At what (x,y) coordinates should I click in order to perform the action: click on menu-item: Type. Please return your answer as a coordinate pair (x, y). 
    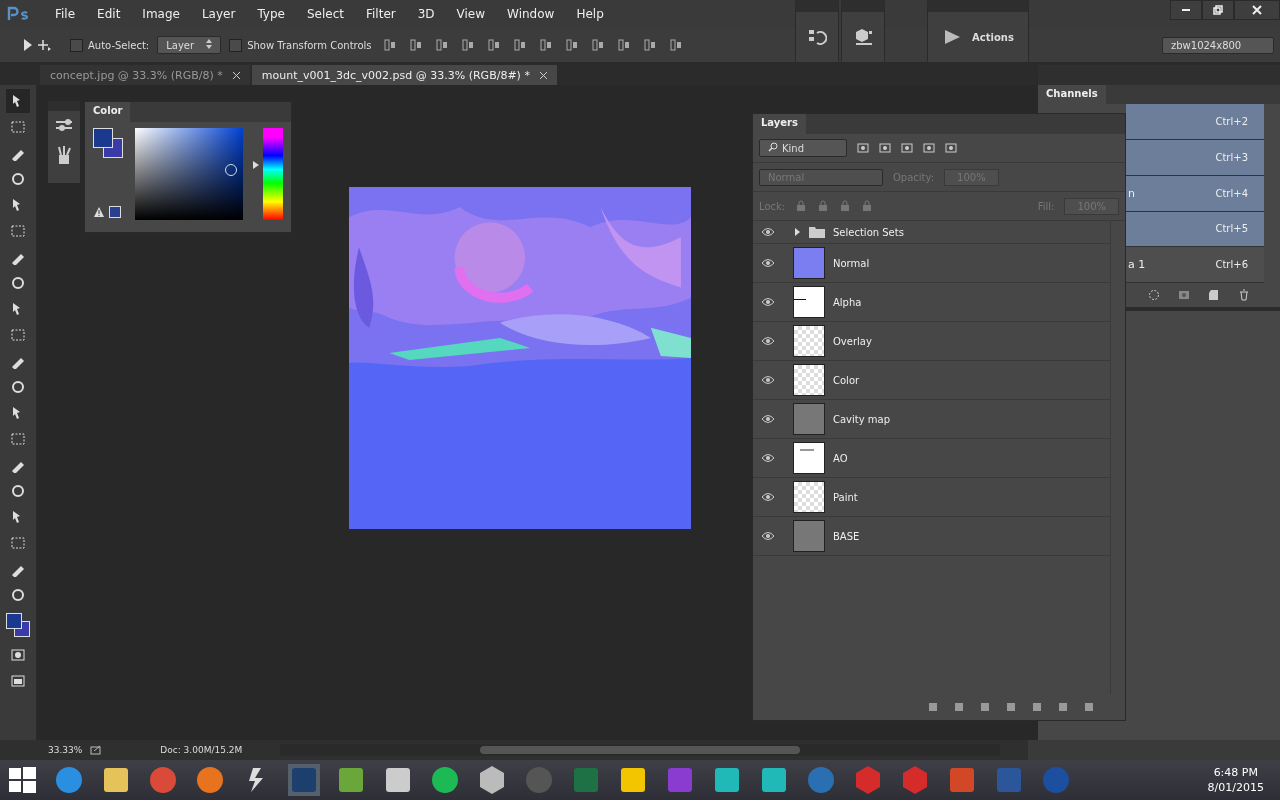
    Looking at the image, I should click on (271, 14).